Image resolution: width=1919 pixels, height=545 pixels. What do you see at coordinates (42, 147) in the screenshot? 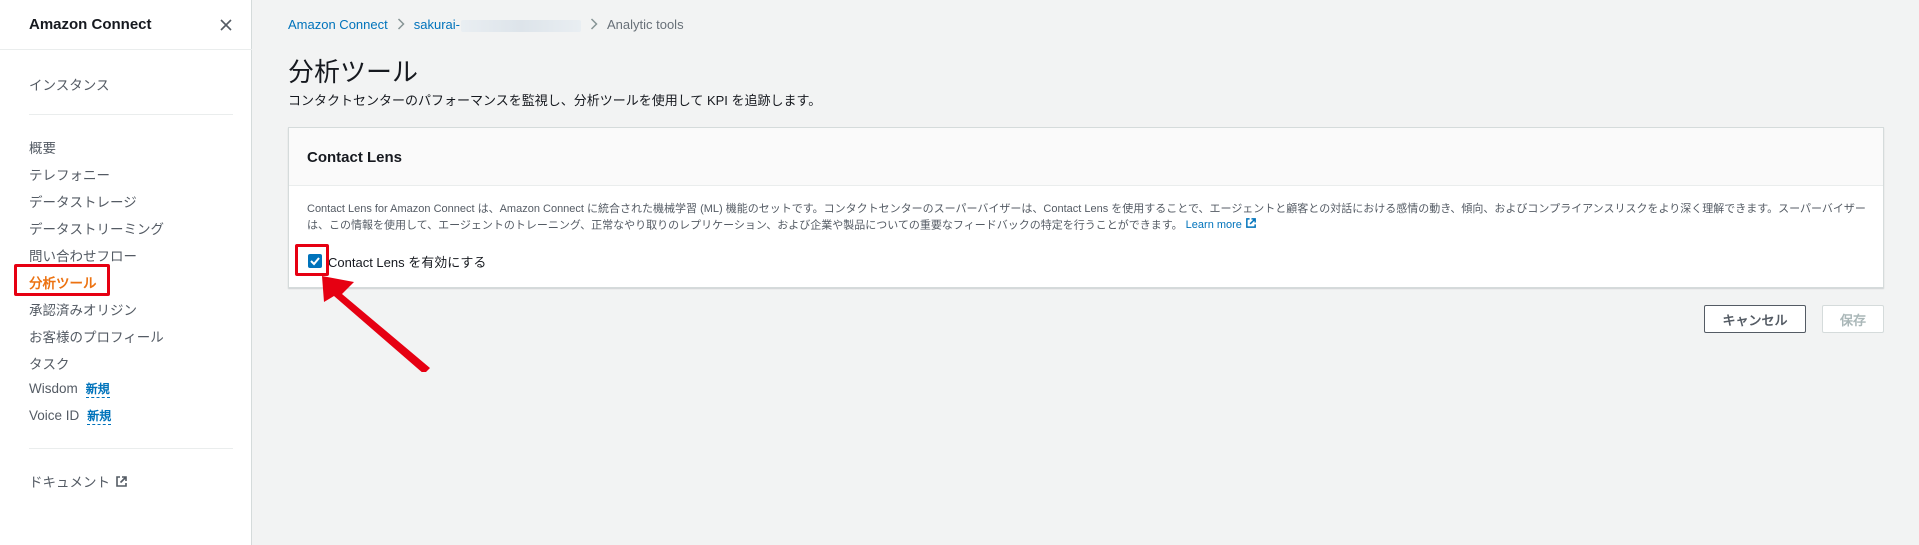
I see `sidebar-item-overview: 概要` at bounding box center [42, 147].